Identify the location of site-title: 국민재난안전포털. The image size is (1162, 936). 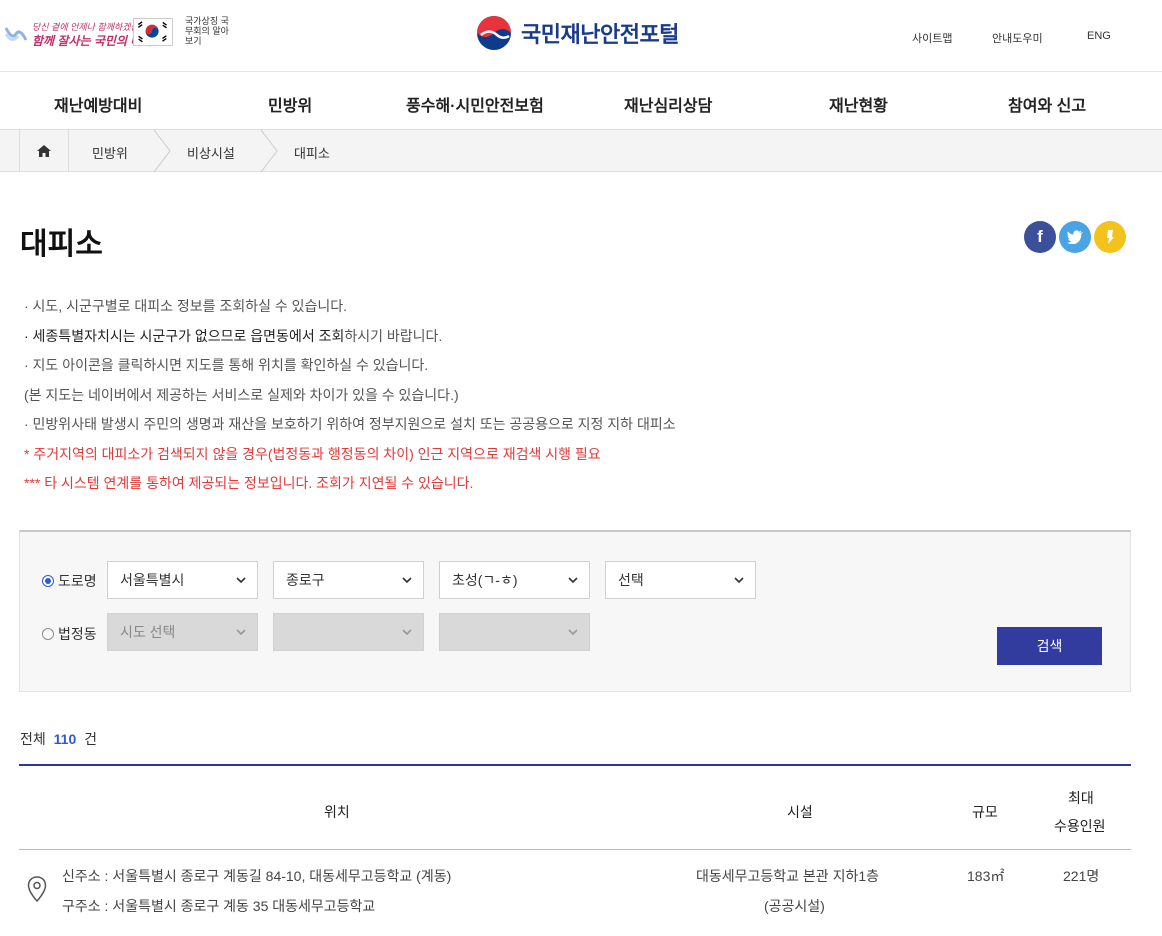
(600, 34).